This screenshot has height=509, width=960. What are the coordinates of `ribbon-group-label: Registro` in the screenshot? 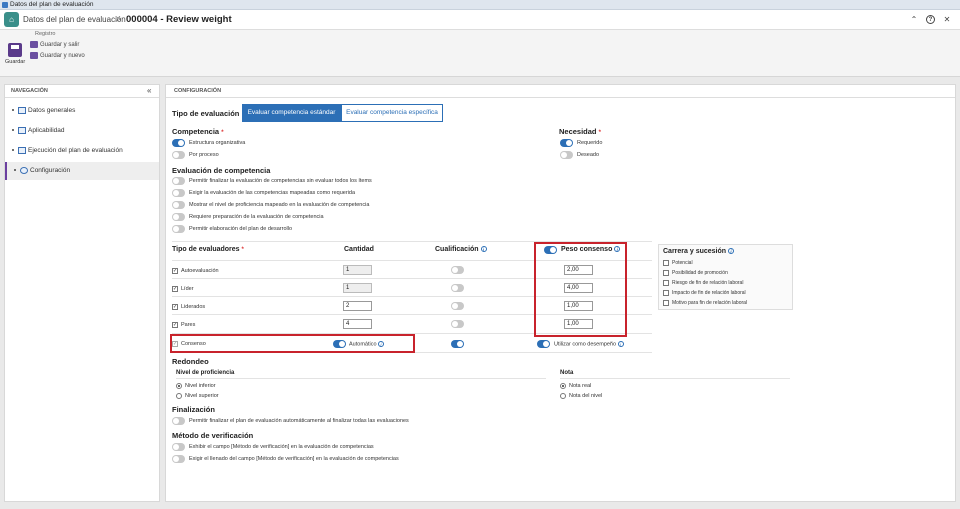 It's located at (45, 34).